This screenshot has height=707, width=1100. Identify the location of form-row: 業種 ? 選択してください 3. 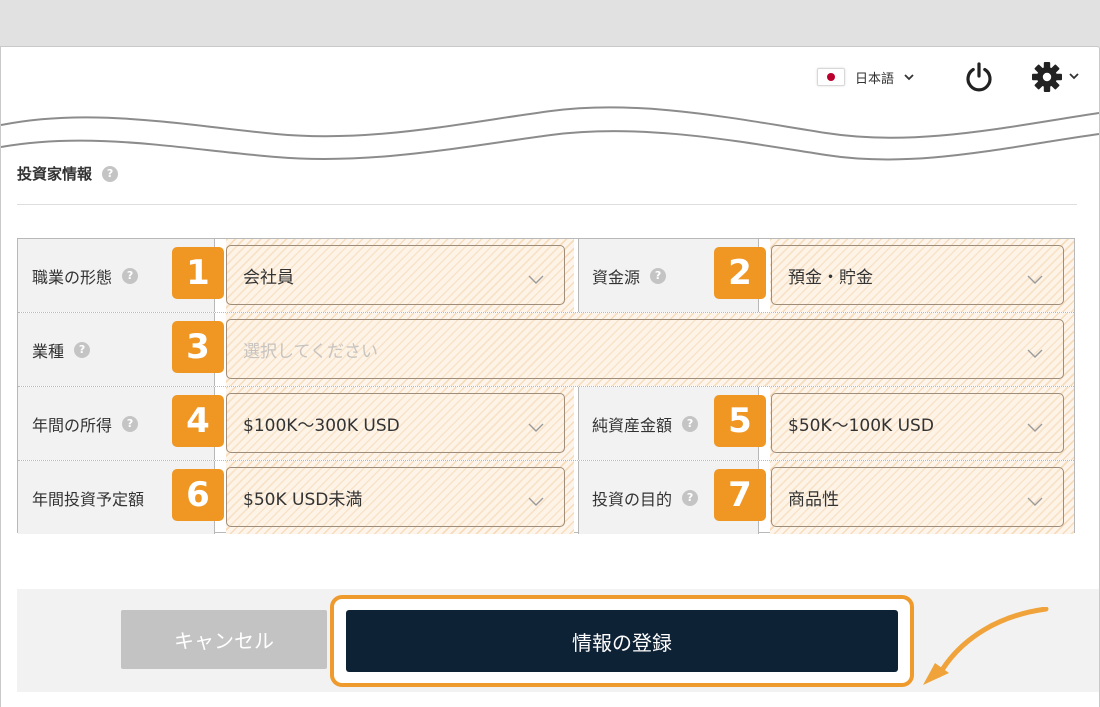
(546, 350).